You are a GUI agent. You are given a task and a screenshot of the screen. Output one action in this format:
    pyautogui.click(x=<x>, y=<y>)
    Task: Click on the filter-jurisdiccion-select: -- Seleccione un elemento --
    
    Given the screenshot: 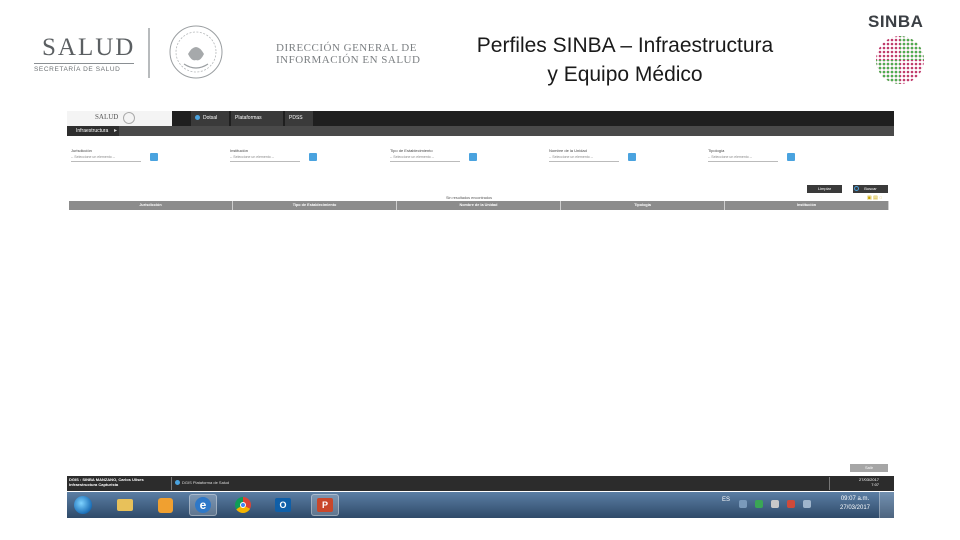 What is the action you would take?
    pyautogui.click(x=106, y=158)
    